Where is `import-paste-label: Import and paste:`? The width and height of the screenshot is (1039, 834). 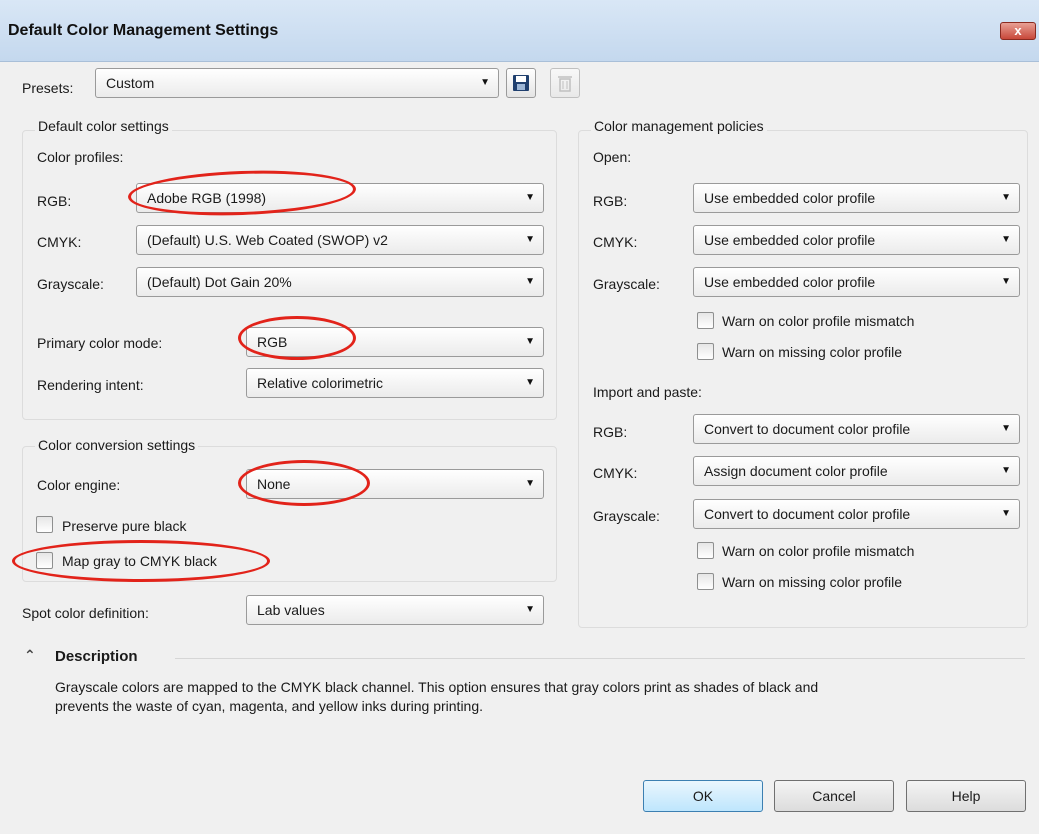
import-paste-label: Import and paste: is located at coordinates (647, 392).